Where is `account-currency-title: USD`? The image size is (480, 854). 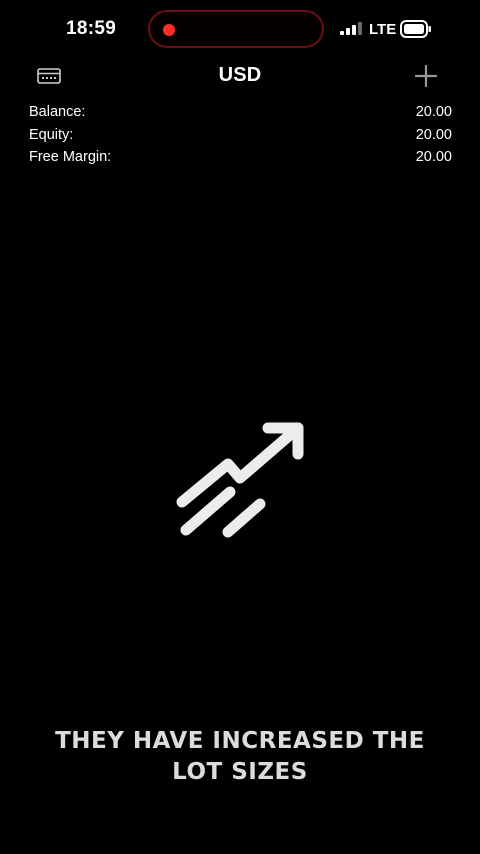
account-currency-title: USD is located at coordinates (240, 75).